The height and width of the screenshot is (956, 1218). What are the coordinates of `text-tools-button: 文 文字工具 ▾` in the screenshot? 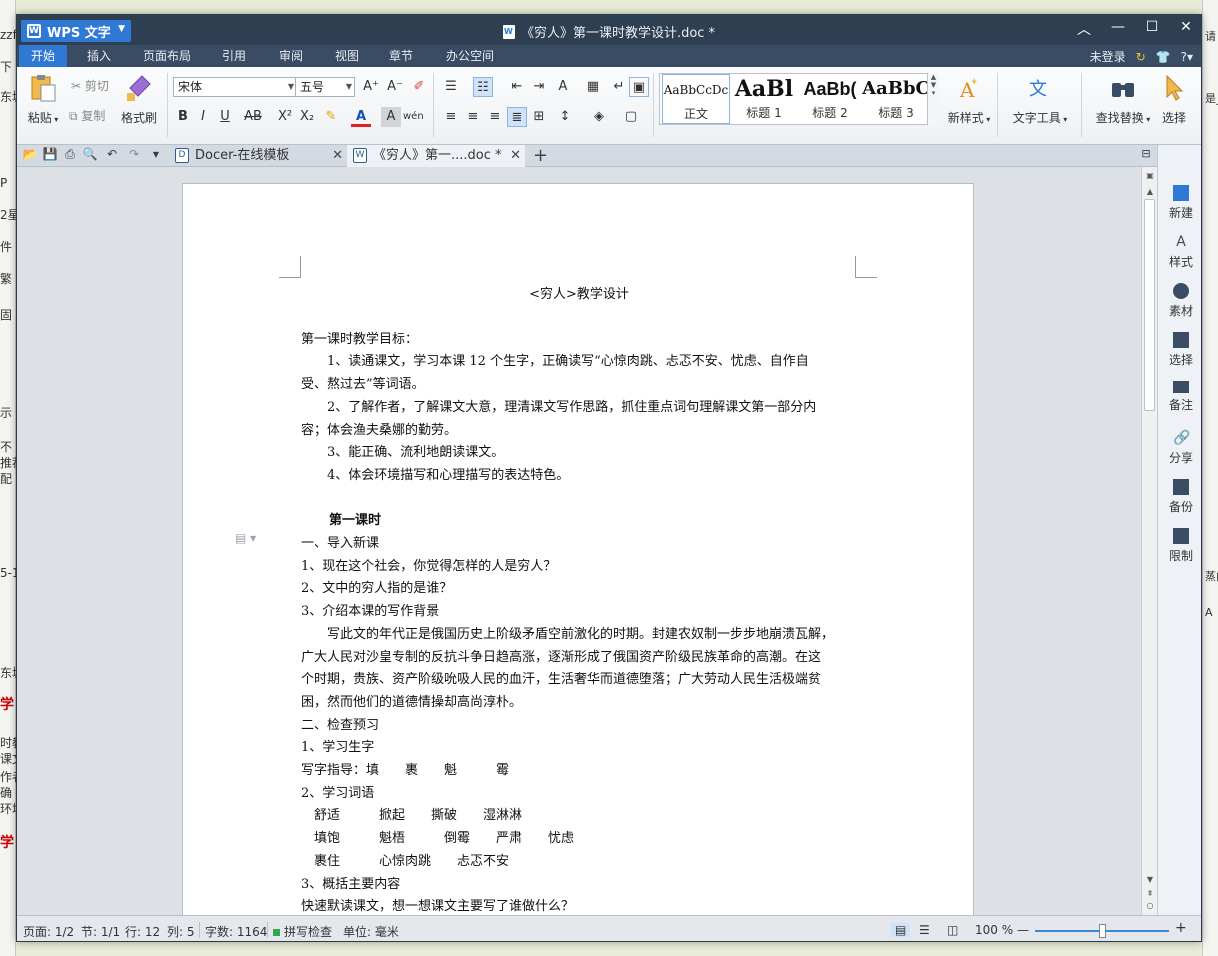 It's located at (1040, 99).